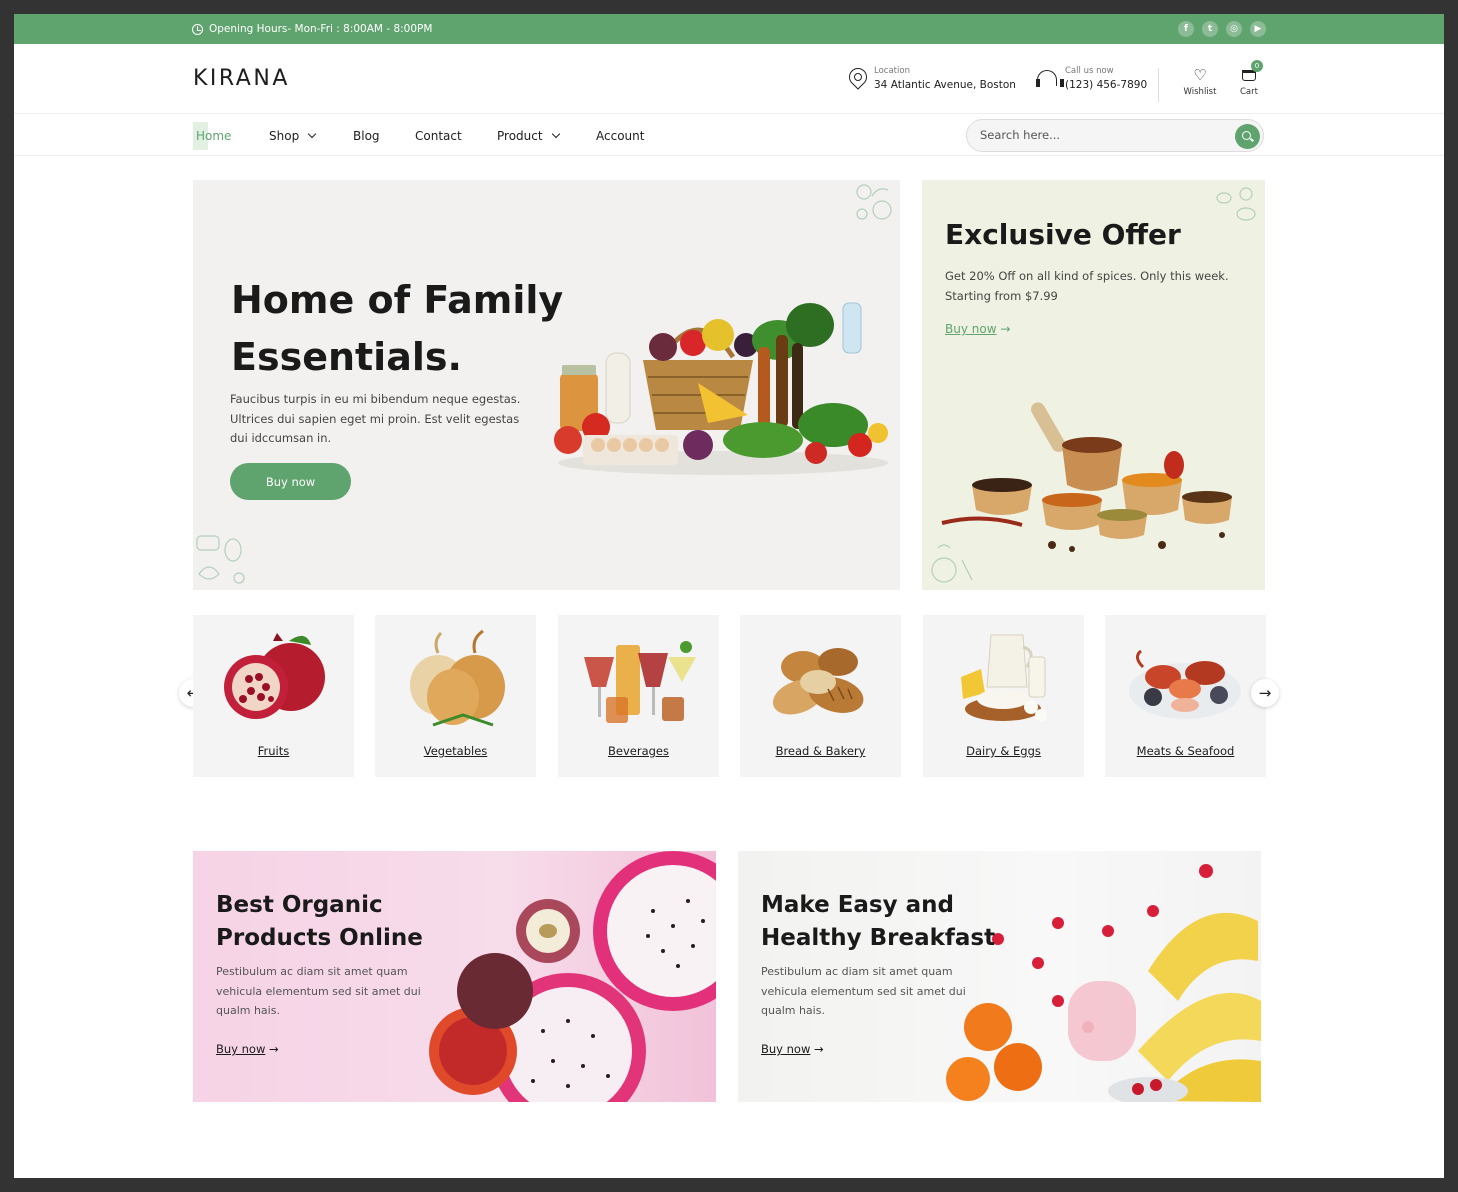  Describe the element at coordinates (1004, 677) in the screenshot. I see `dairy-image` at that location.